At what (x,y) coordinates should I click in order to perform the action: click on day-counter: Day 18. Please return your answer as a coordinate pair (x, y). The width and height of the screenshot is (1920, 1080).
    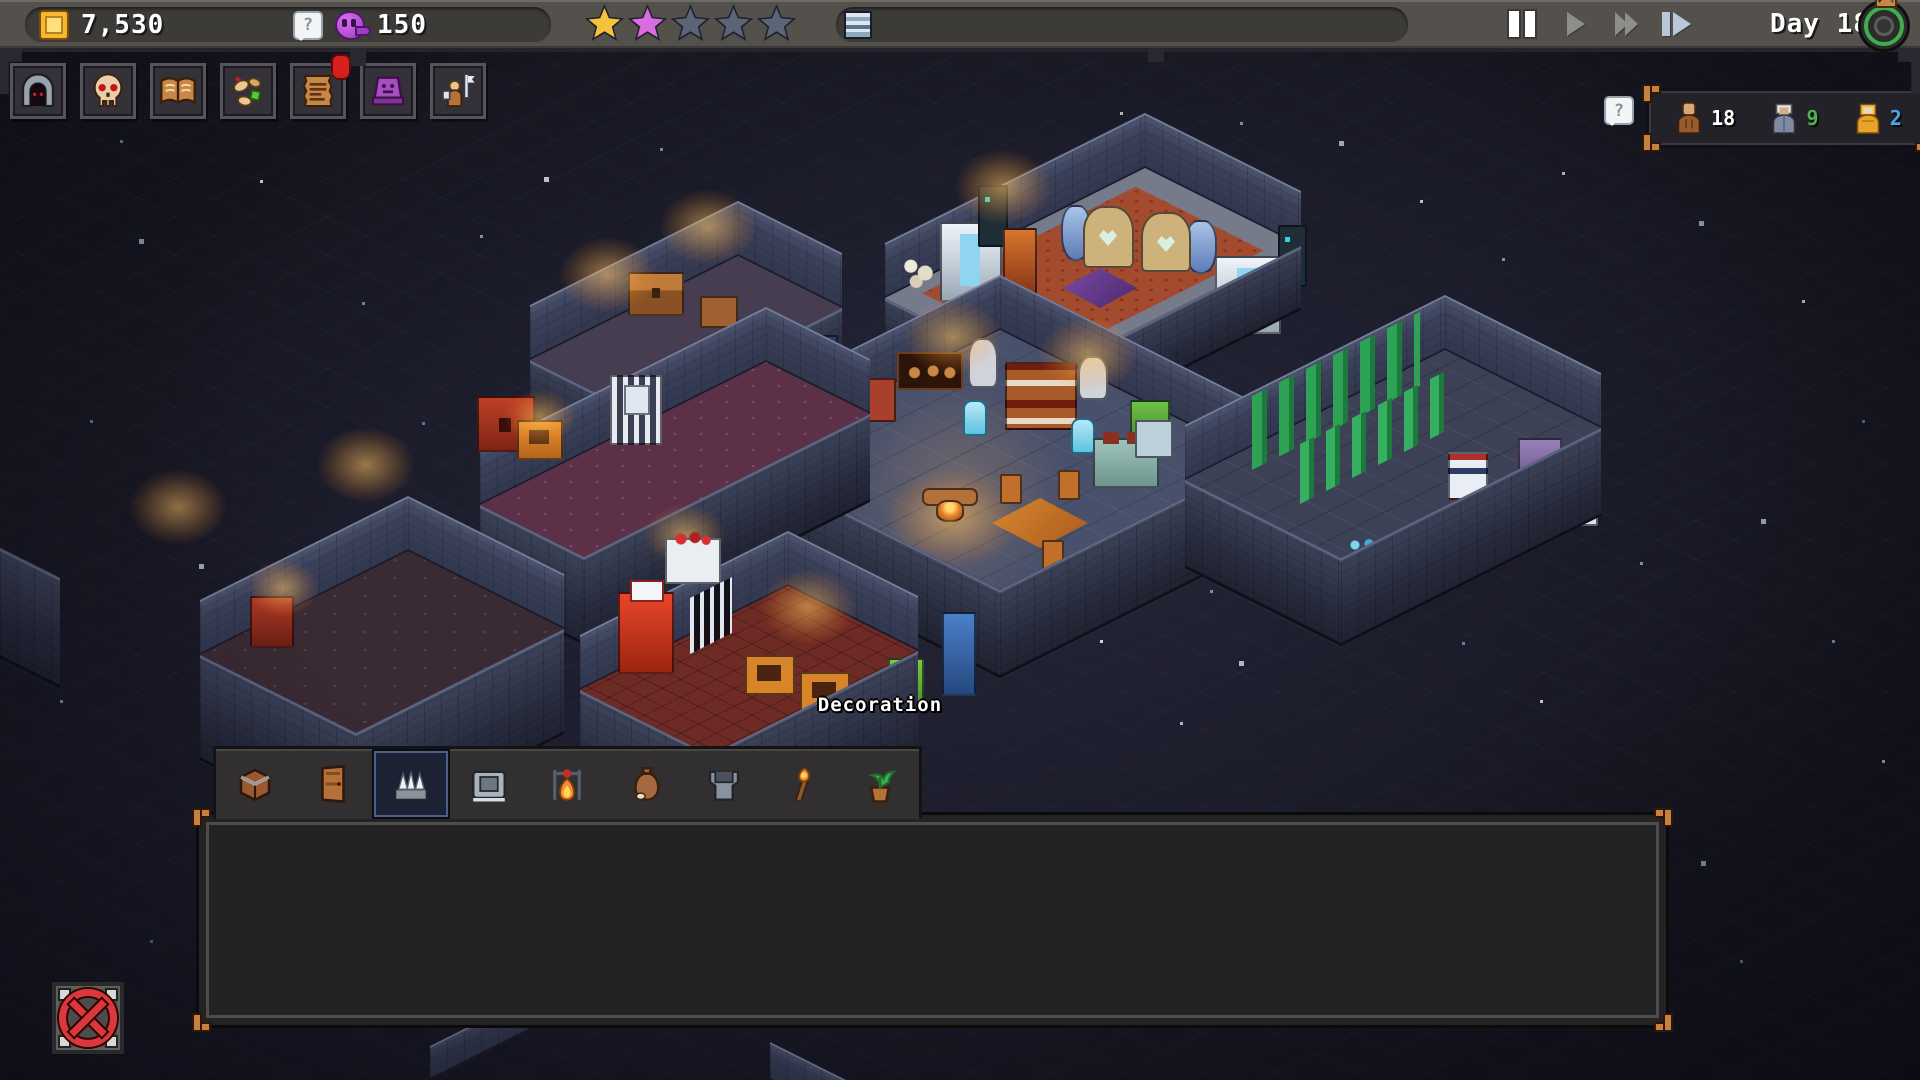
    Looking at the image, I should click on (1820, 24).